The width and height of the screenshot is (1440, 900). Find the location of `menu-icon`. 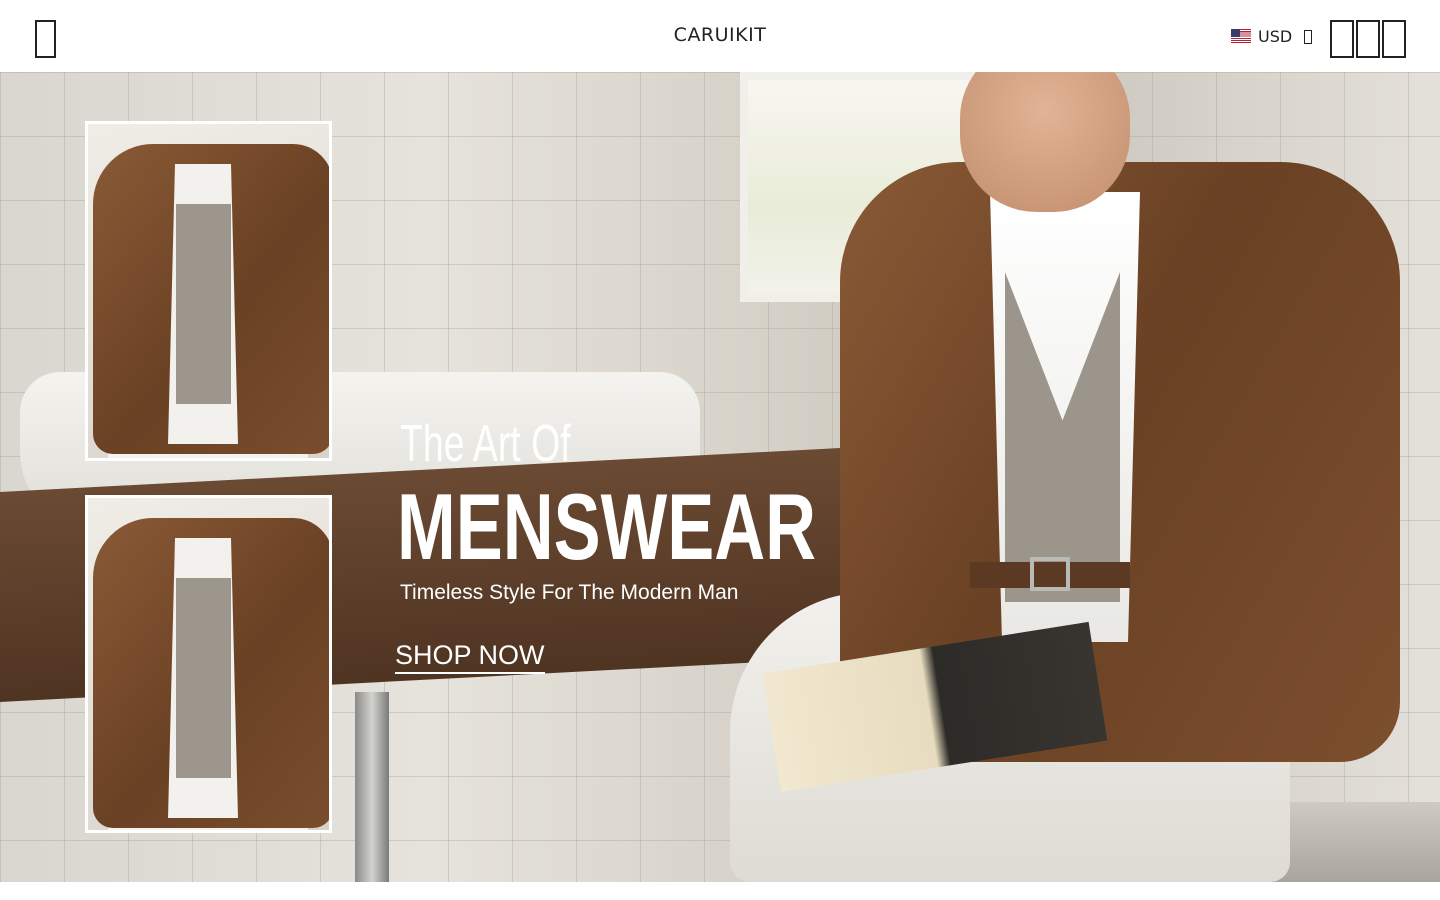

menu-icon is located at coordinates (45, 39).